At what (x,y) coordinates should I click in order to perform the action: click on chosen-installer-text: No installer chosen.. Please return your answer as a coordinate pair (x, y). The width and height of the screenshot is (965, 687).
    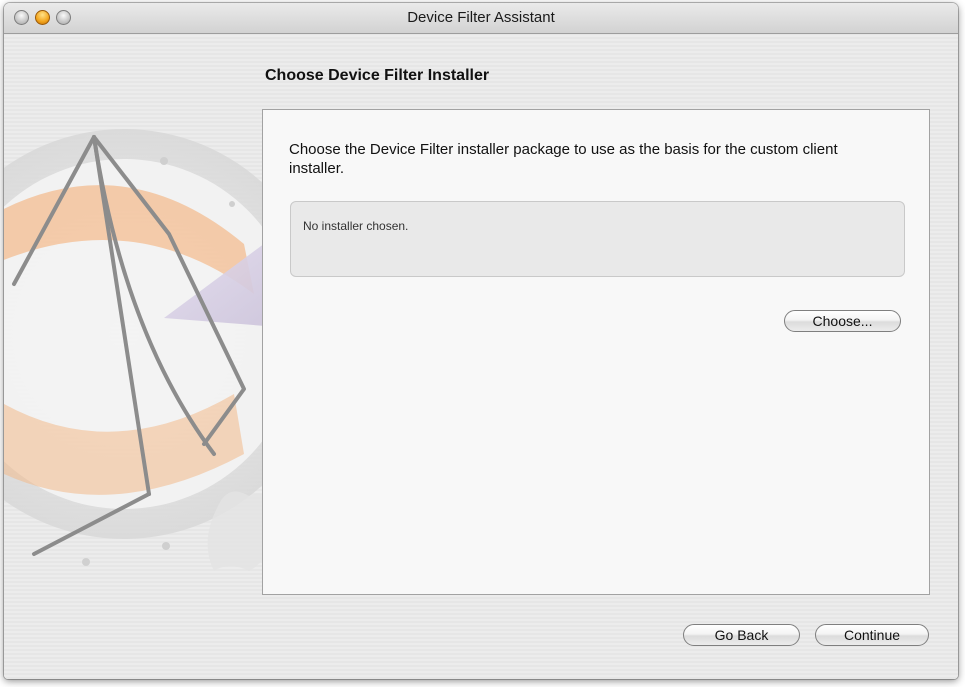
    Looking at the image, I should click on (356, 226).